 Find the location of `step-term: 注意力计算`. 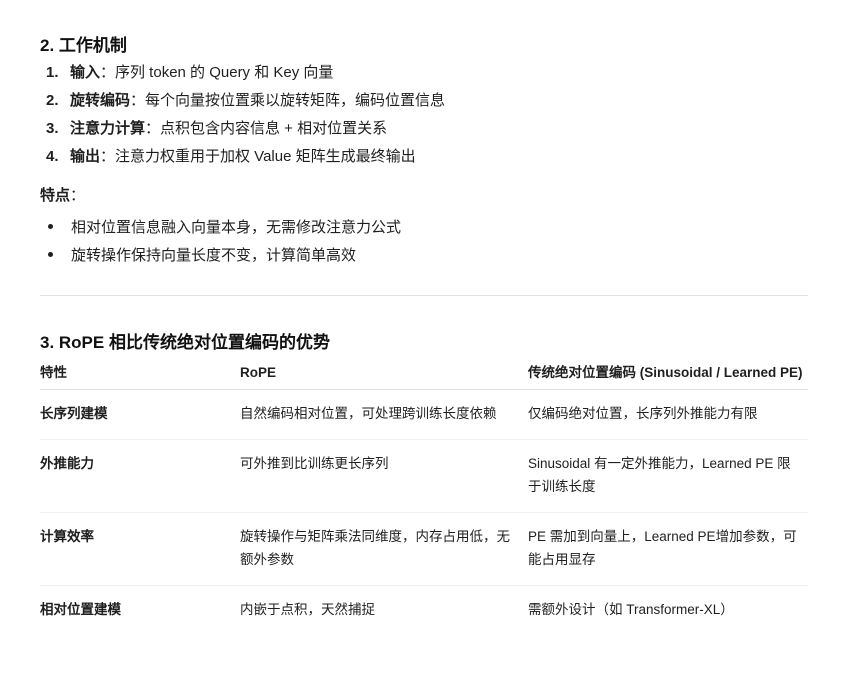

step-term: 注意力计算 is located at coordinates (108, 128).